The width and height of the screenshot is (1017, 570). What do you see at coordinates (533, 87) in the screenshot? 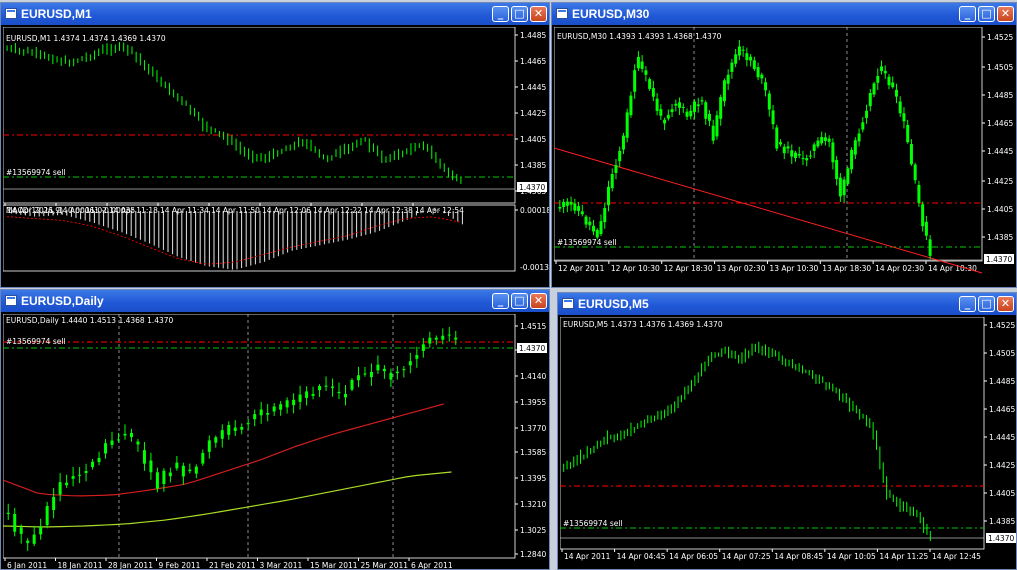
I see `price-axis-label: 1.4445` at bounding box center [533, 87].